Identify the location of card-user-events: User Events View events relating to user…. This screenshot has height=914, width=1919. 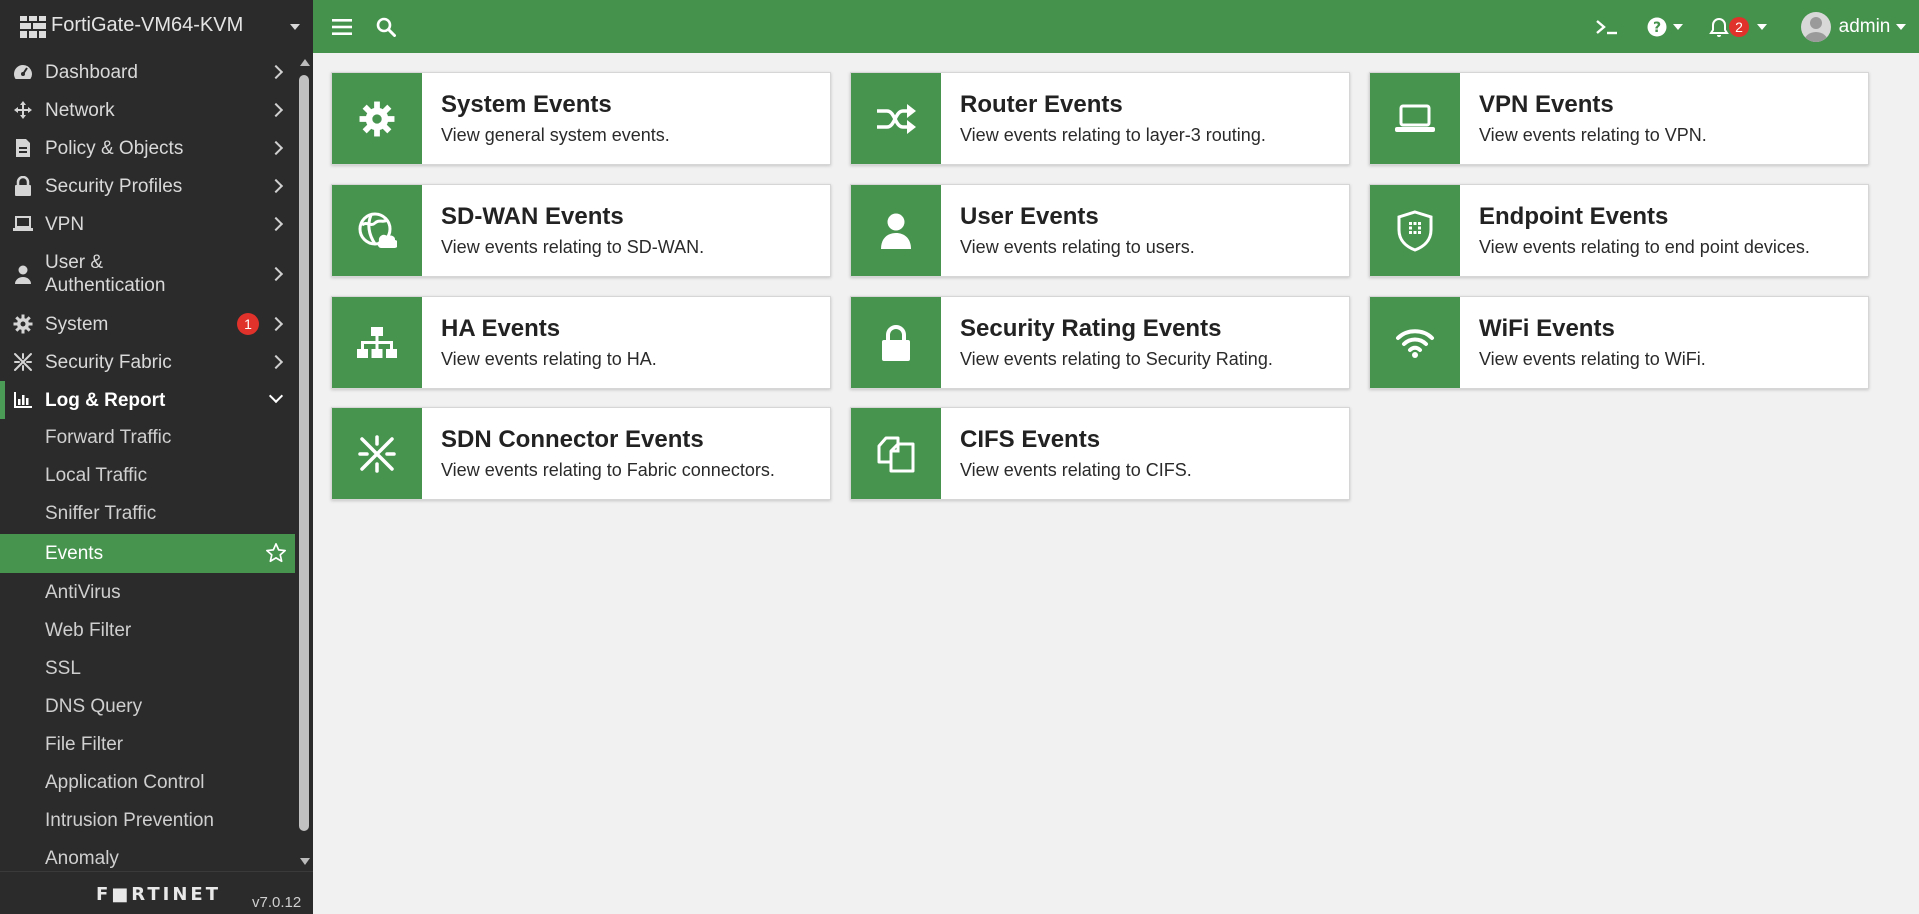
(1100, 230).